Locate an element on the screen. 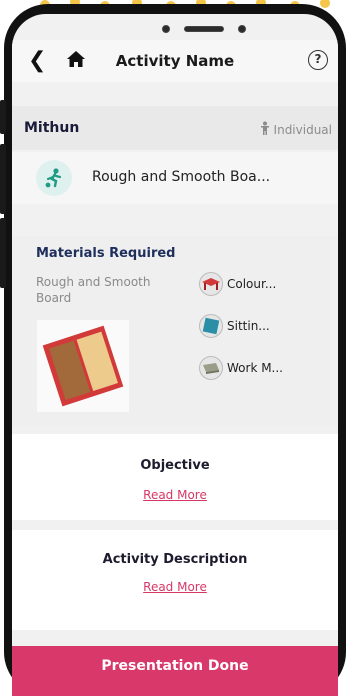  activity-description-read-more-link: Read More is located at coordinates (175, 587).